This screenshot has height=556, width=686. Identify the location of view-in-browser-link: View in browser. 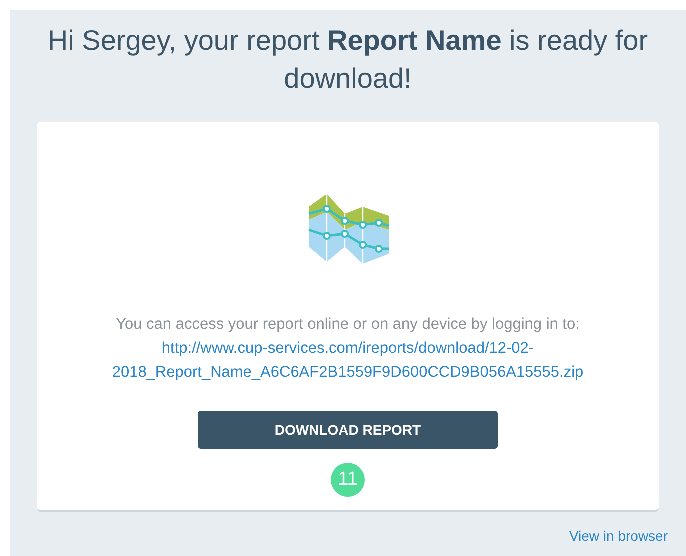
(618, 536).